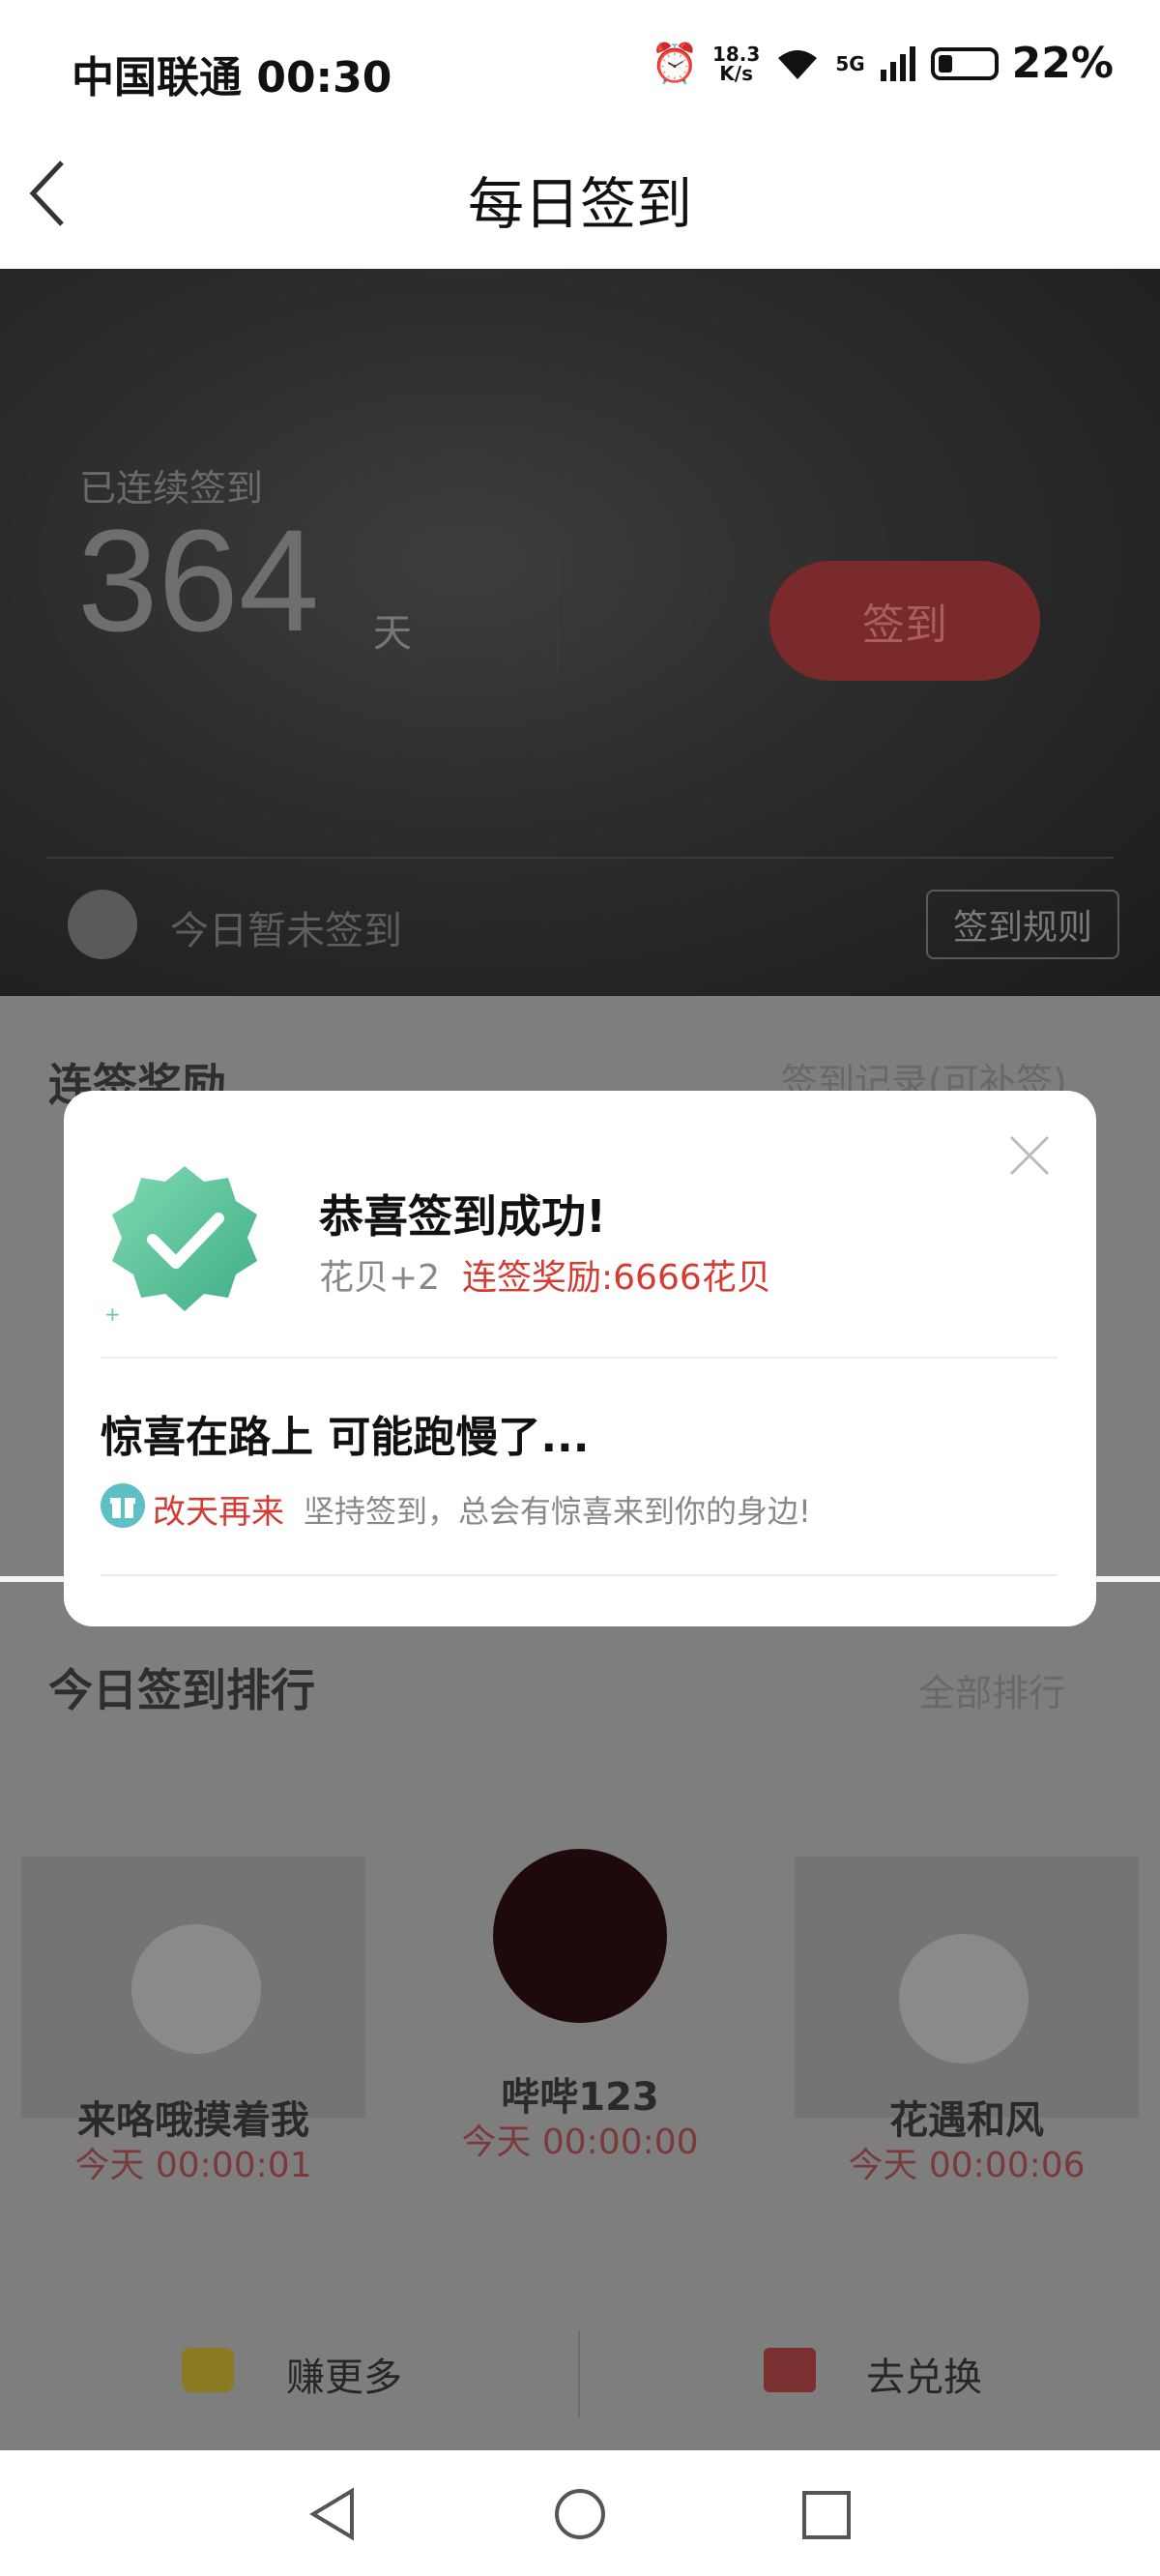 The width and height of the screenshot is (1160, 2576). I want to click on back-button, so click(52, 193).